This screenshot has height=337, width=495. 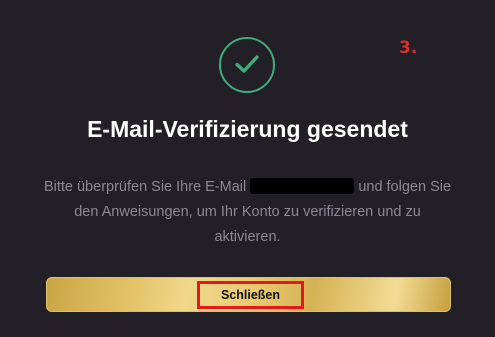 What do you see at coordinates (145, 187) in the screenshot?
I see `message-text-start: Bitte überprüfen Sie Ihre E-Mail` at bounding box center [145, 187].